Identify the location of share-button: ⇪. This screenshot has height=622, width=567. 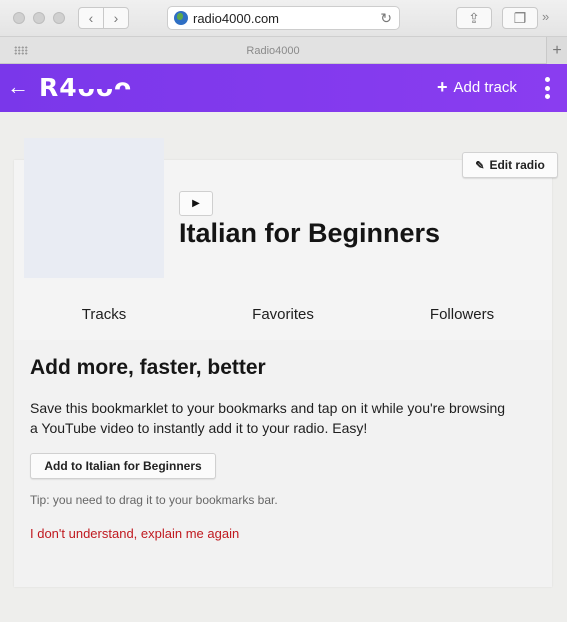
(474, 18).